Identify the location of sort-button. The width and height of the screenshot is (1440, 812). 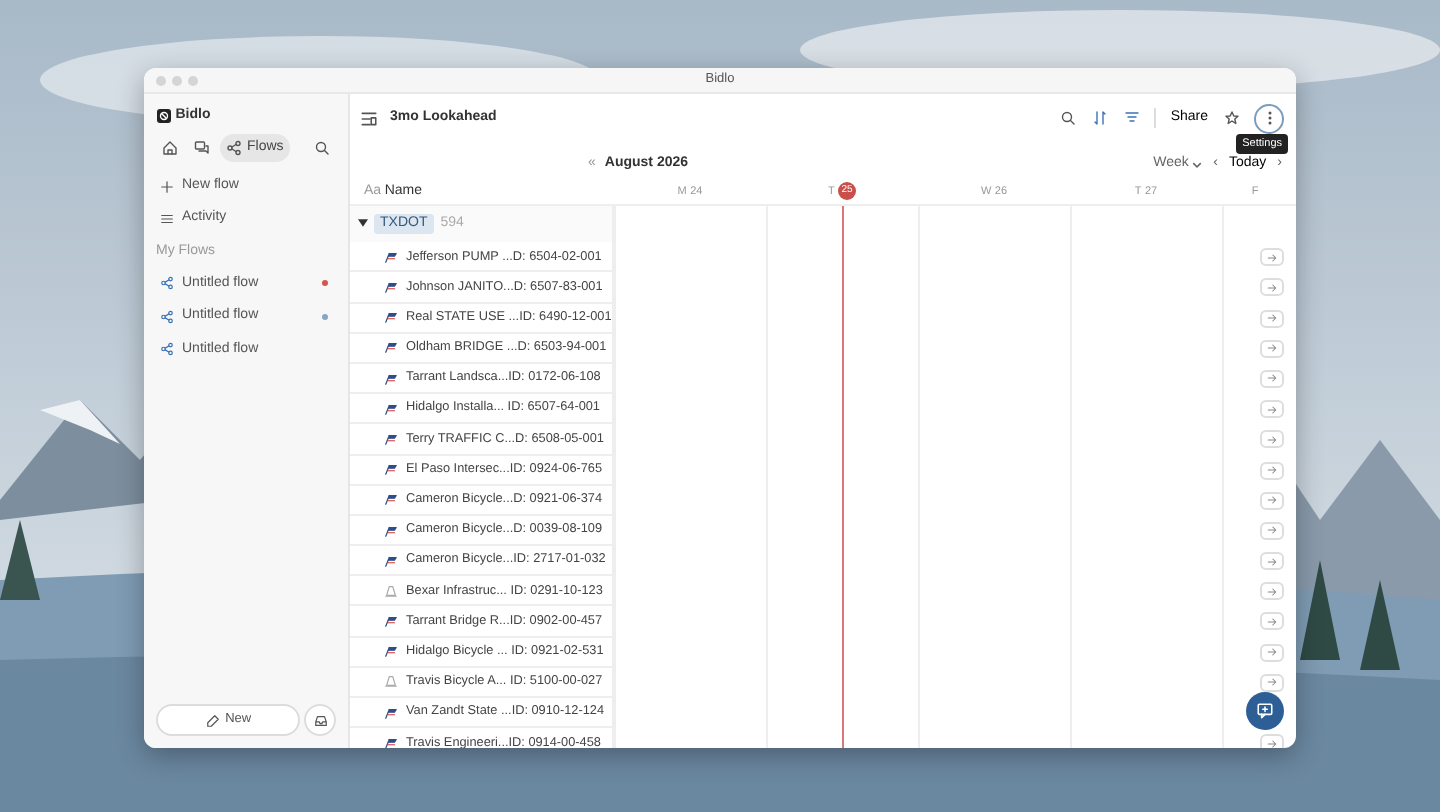
(1100, 118).